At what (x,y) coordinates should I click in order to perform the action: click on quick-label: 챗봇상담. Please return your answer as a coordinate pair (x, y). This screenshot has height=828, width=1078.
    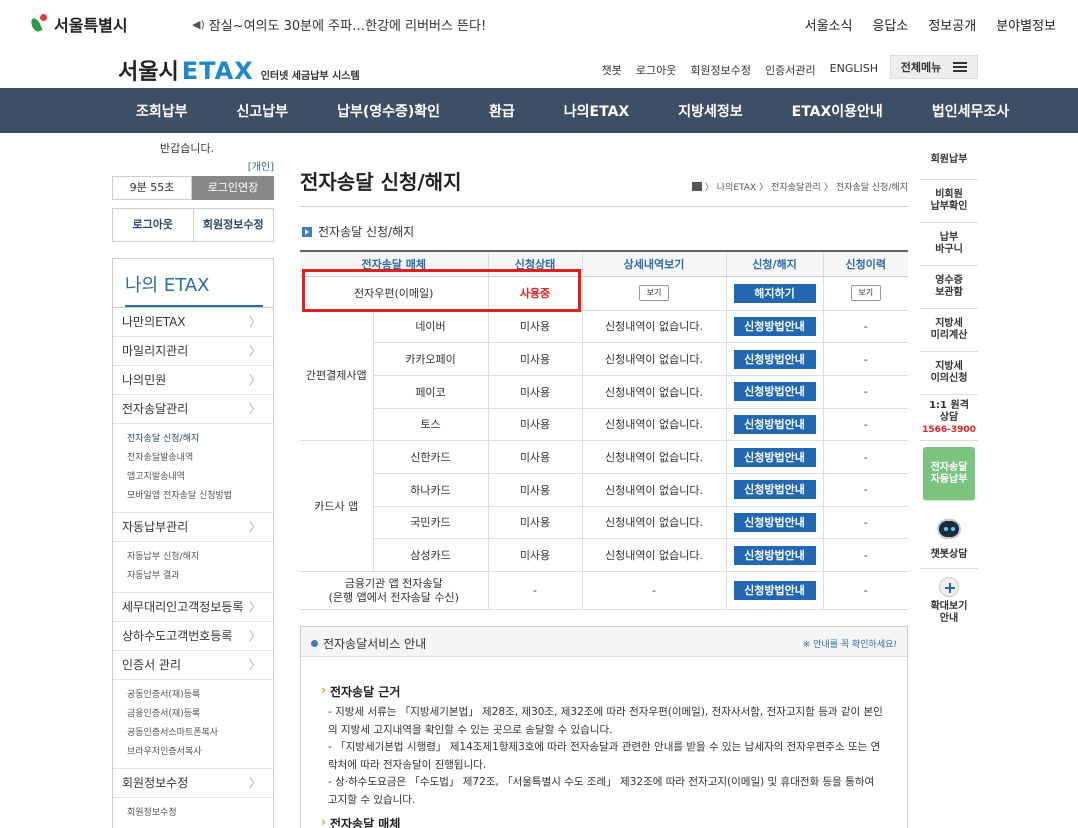
    Looking at the image, I should click on (949, 554).